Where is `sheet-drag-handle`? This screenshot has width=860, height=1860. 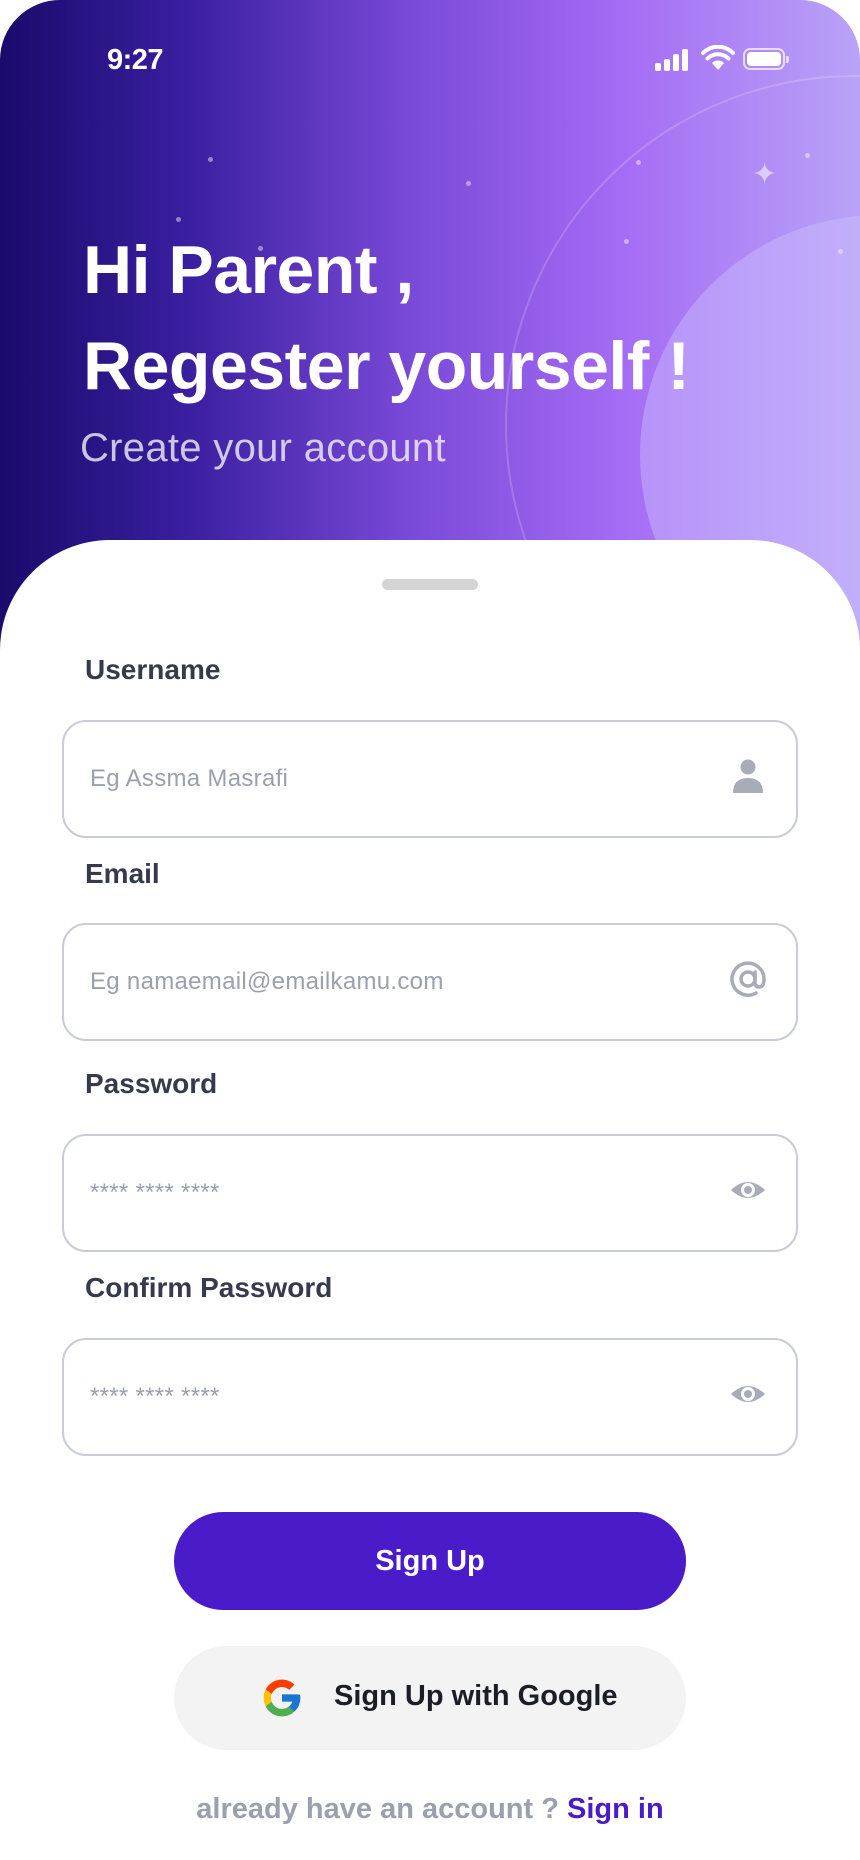 sheet-drag-handle is located at coordinates (430, 584).